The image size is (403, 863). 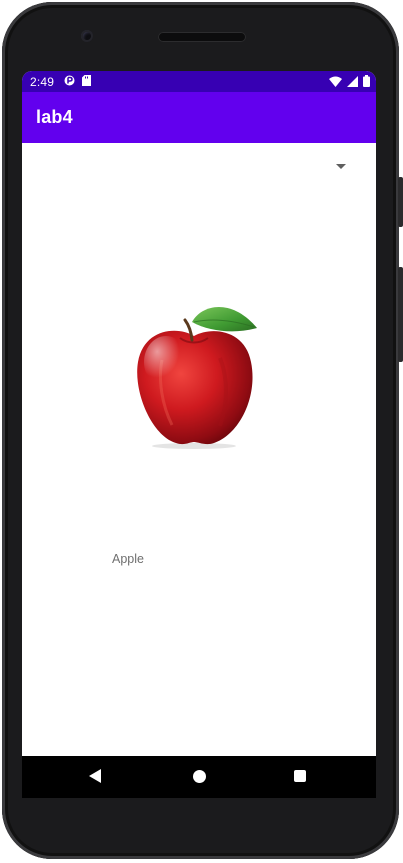 What do you see at coordinates (202, 37) in the screenshot?
I see `earpiece-speaker` at bounding box center [202, 37].